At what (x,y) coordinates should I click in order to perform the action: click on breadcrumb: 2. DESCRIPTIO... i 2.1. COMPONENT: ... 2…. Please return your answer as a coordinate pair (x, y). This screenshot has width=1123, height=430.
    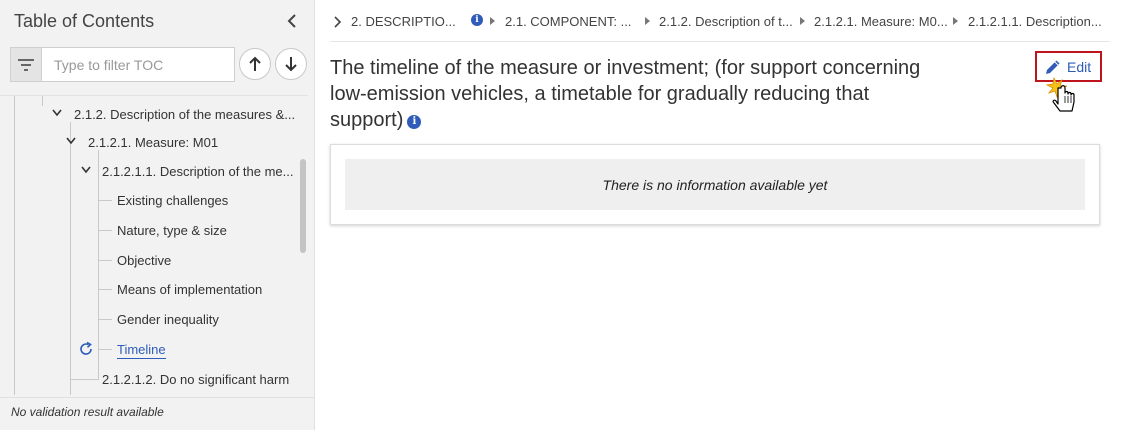
    Looking at the image, I should click on (720, 21).